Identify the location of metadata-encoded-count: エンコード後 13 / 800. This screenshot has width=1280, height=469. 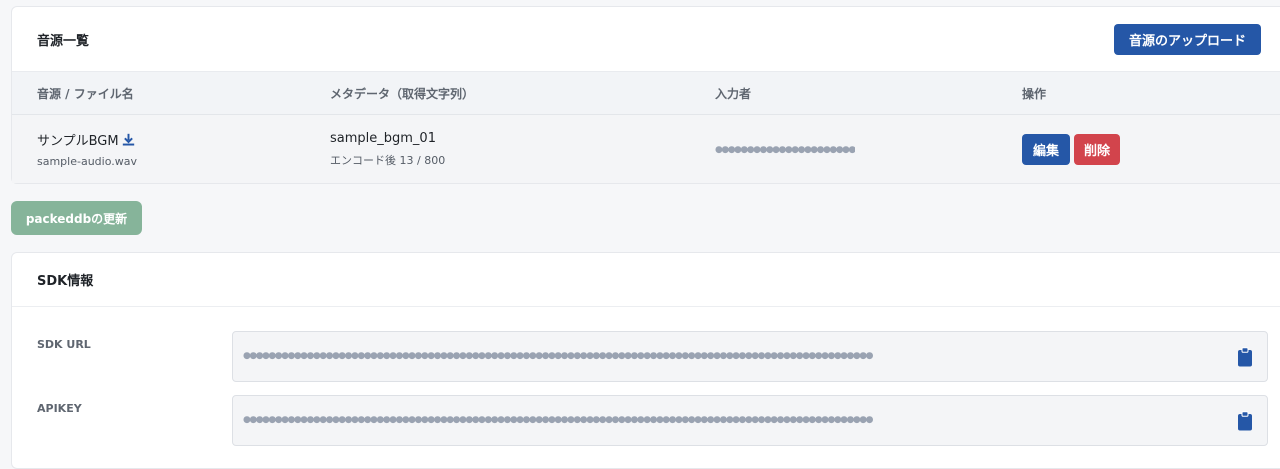
(388, 160).